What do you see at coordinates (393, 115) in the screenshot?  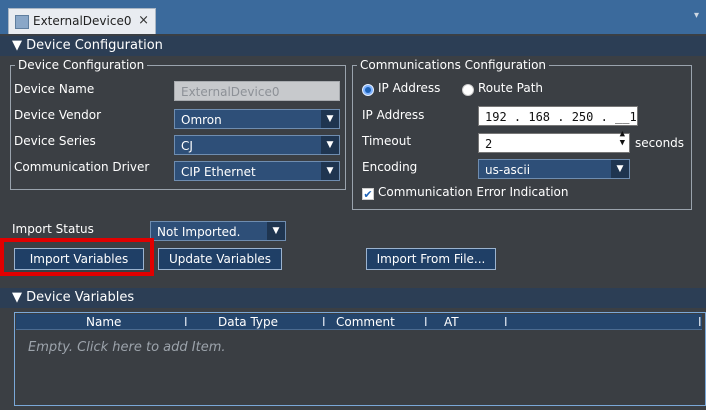 I see `ip-address-label: IP Address` at bounding box center [393, 115].